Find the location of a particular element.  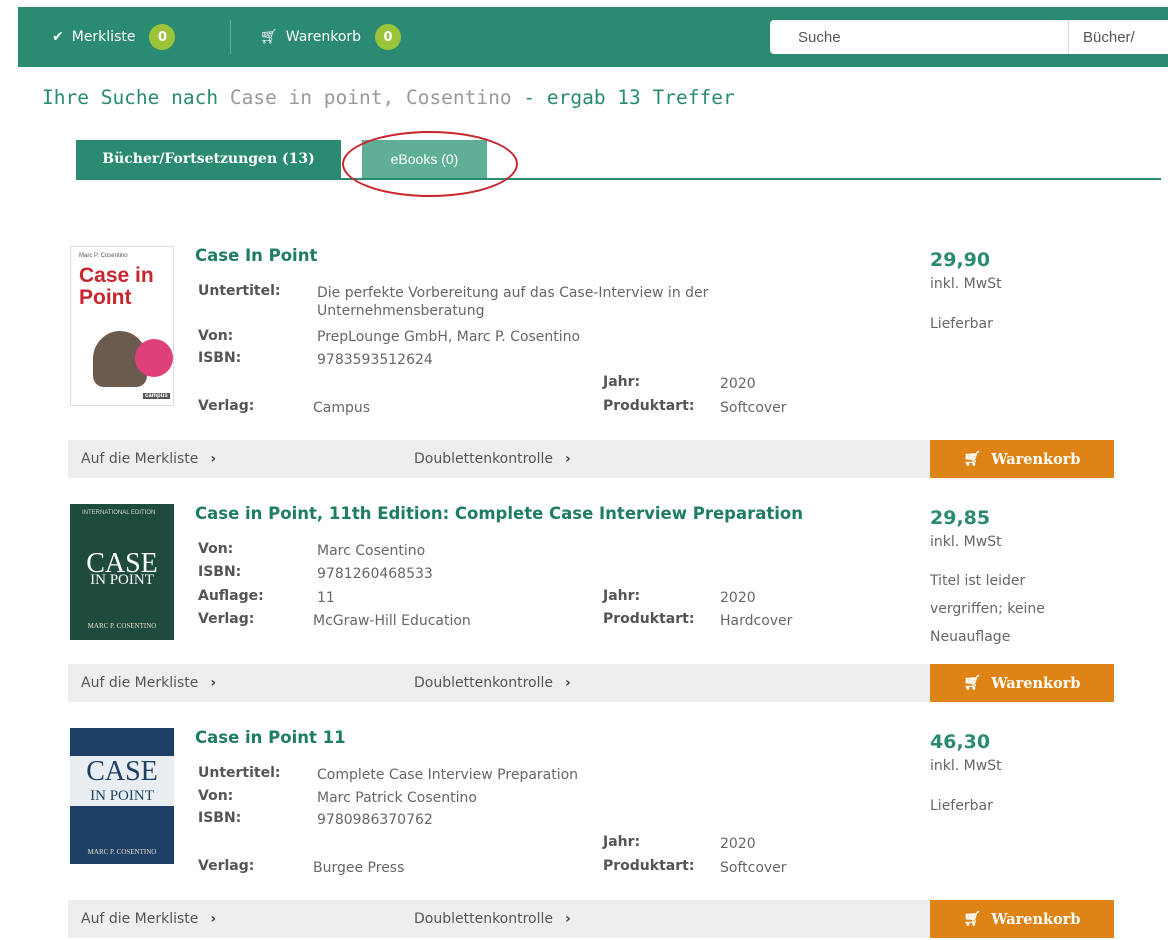

result-tabs: Bücher/Fortsetzungen (13) eBooks (0) is located at coordinates (618, 161).